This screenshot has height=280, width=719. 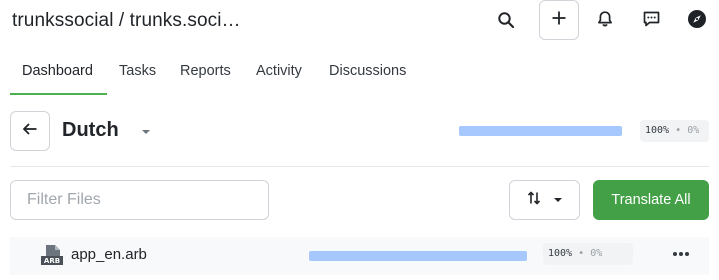 I want to click on arrow-left-icon, so click(x=30, y=131).